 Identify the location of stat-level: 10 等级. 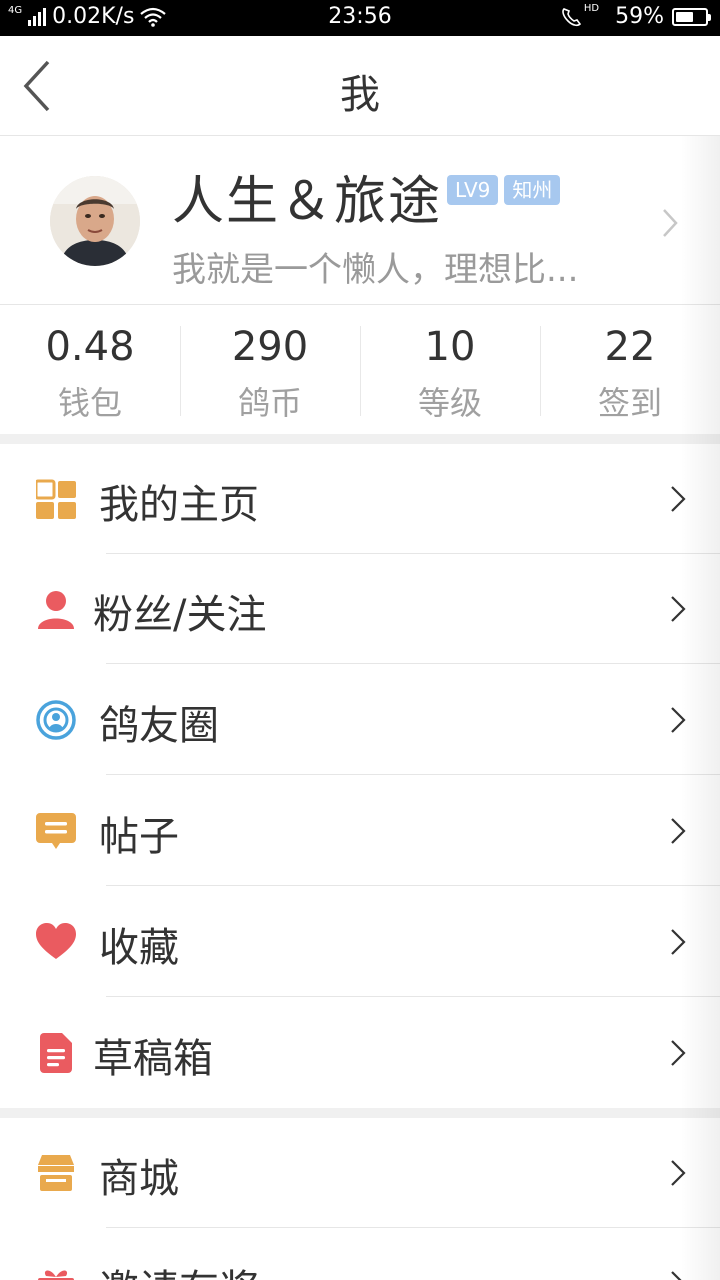
(450, 370).